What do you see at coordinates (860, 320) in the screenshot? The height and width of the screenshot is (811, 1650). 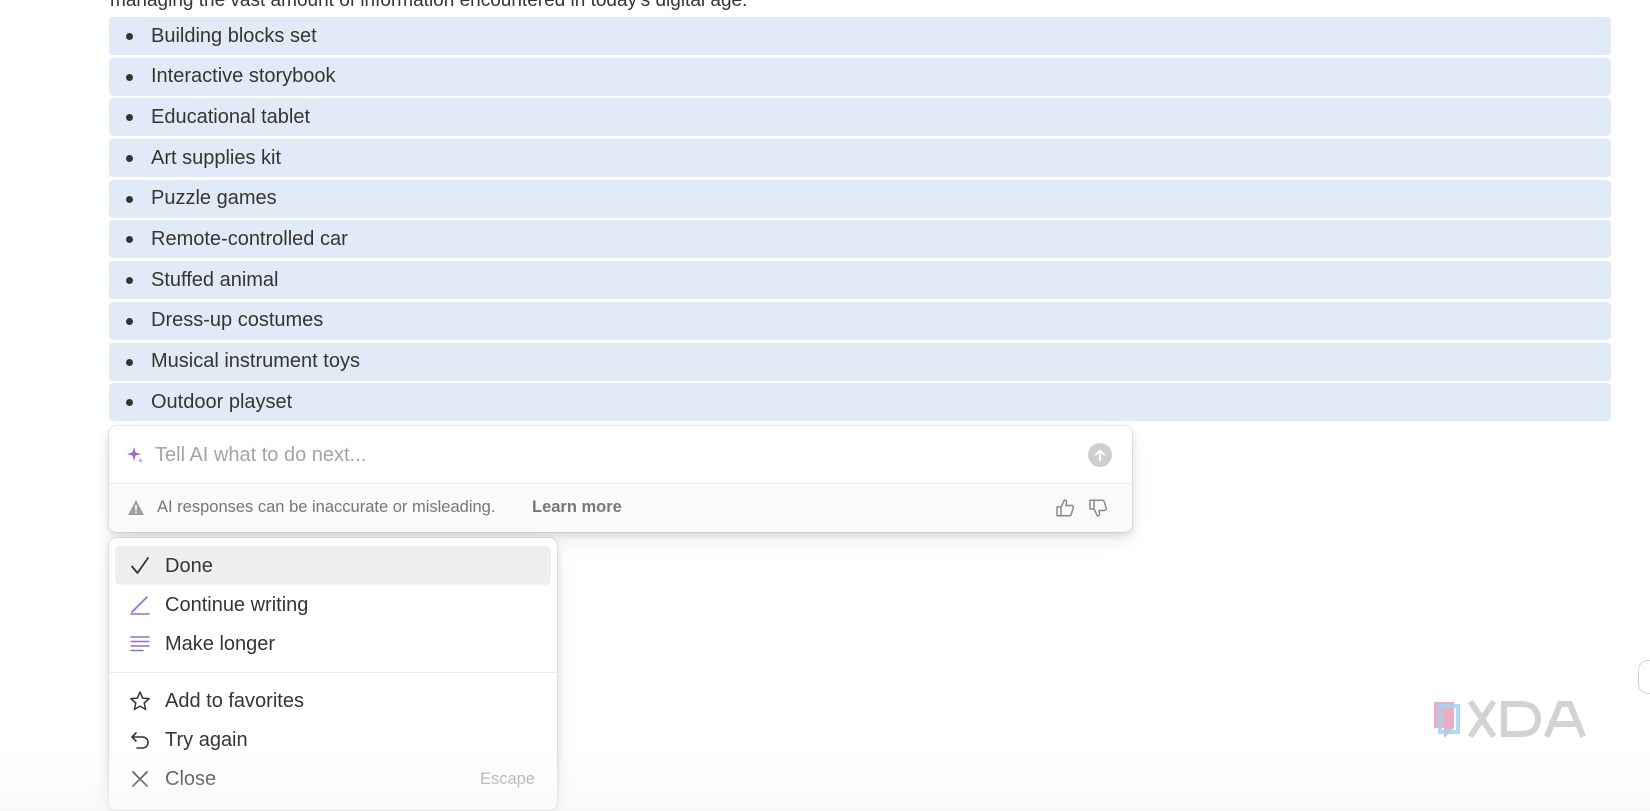 I see `list-item: Dress-up costumes` at bounding box center [860, 320].